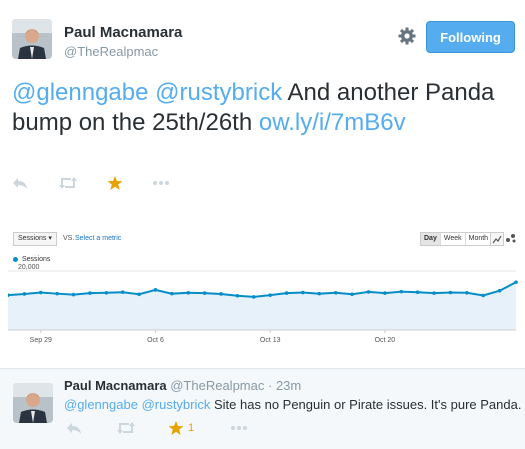  I want to click on favorite-icon: 1, so click(181, 428).